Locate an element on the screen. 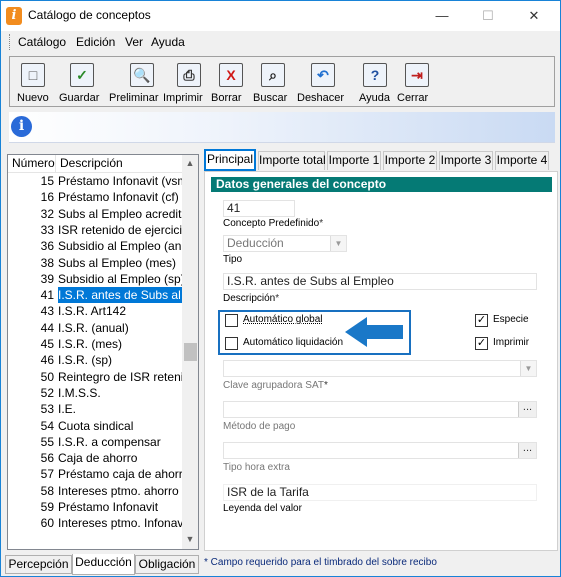 This screenshot has width=561, height=577. borrar-button: X Borrar is located at coordinates (230, 82).